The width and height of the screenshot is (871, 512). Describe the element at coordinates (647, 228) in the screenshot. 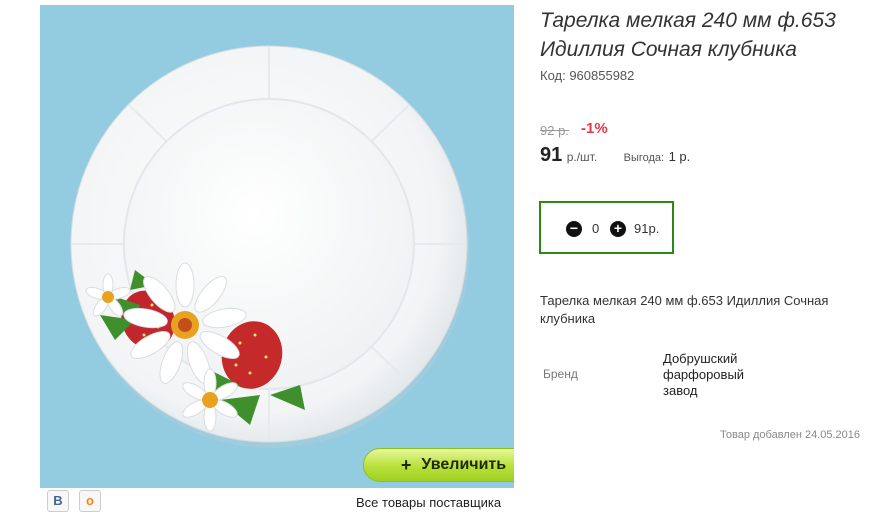

I see `quantity-sum: 91р.` at that location.